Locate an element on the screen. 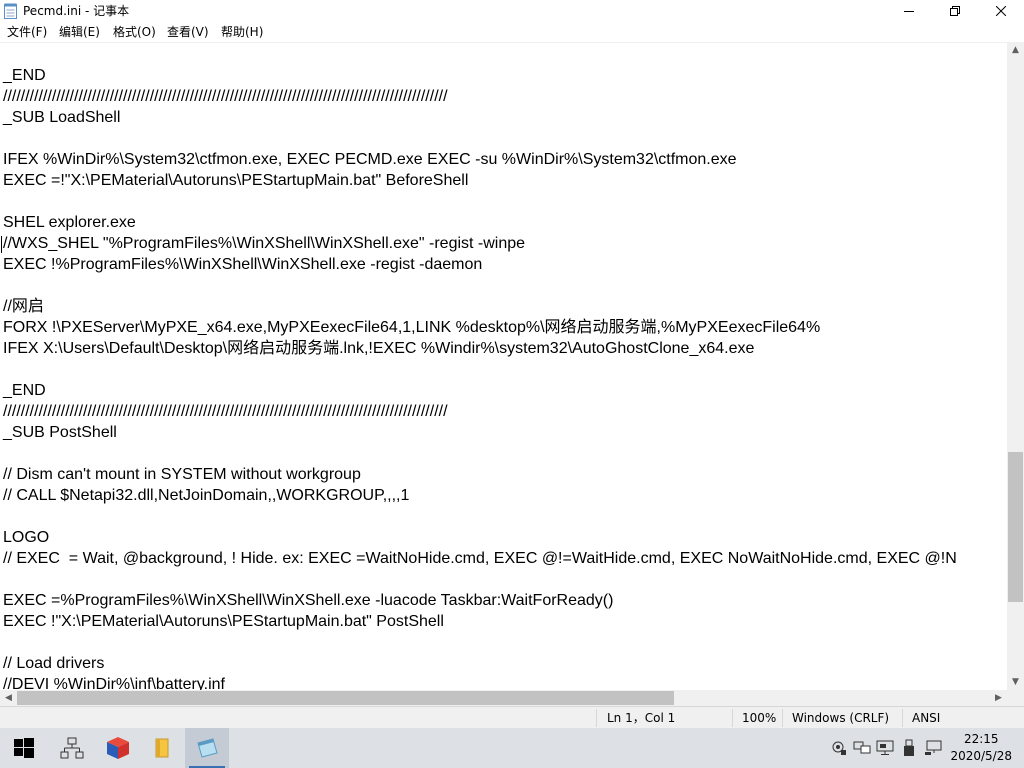  network-app-icon is located at coordinates (72, 748).